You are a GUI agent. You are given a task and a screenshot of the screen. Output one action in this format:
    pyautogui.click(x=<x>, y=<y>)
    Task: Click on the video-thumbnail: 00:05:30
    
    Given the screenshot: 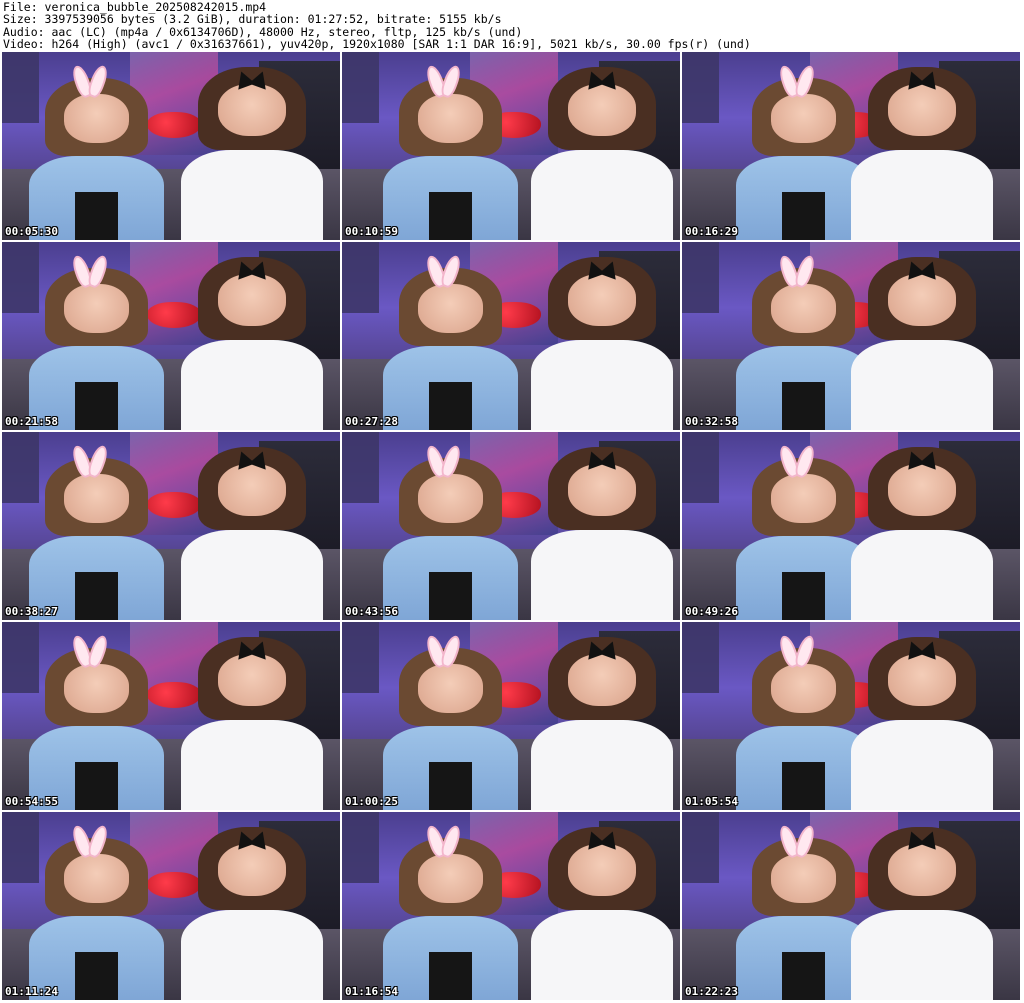 What is the action you would take?
    pyautogui.click(x=171, y=146)
    